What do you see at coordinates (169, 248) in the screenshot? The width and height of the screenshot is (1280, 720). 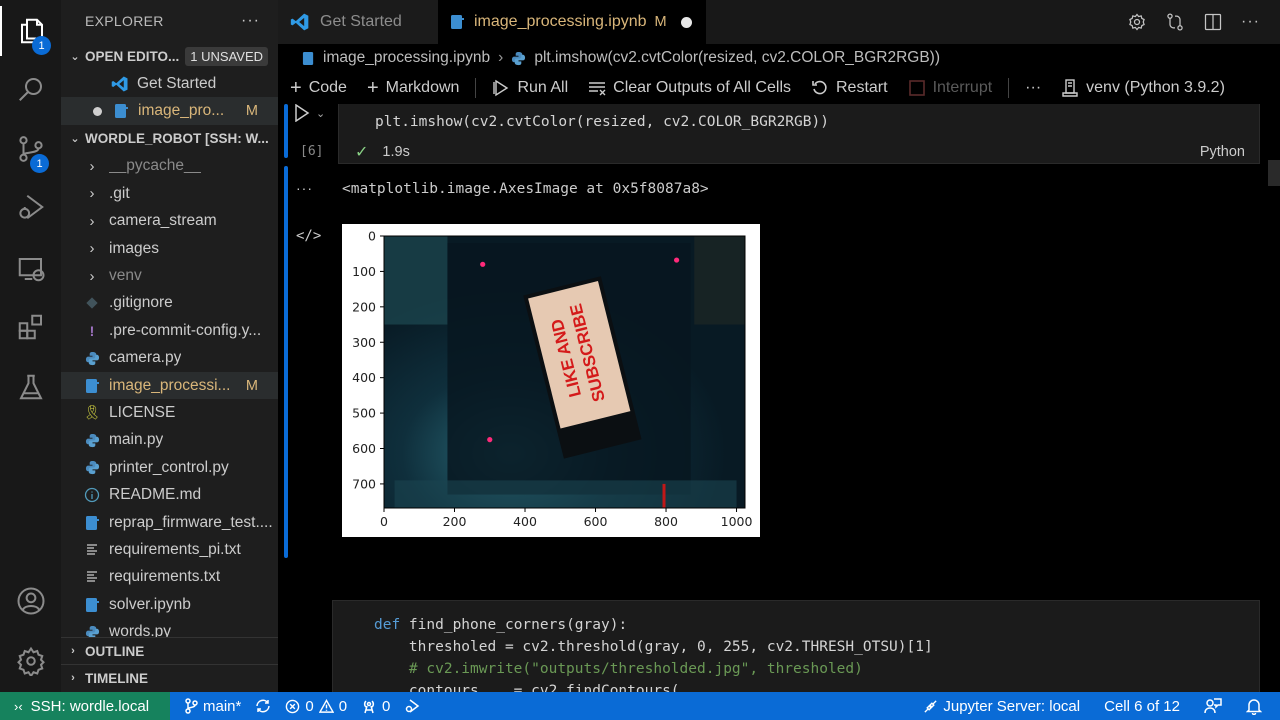 I see `tree-folder: › images` at bounding box center [169, 248].